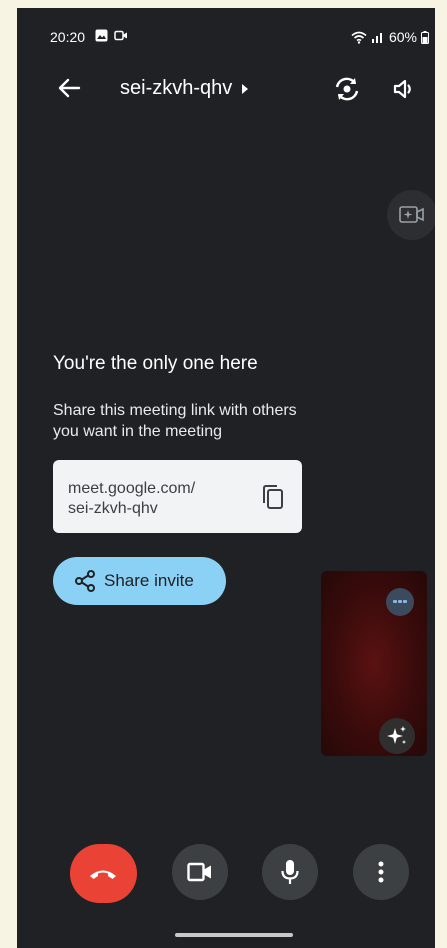 Image resolution: width=447 pixels, height=948 pixels. Describe the element at coordinates (425, 37) in the screenshot. I see `battery-icon` at that location.